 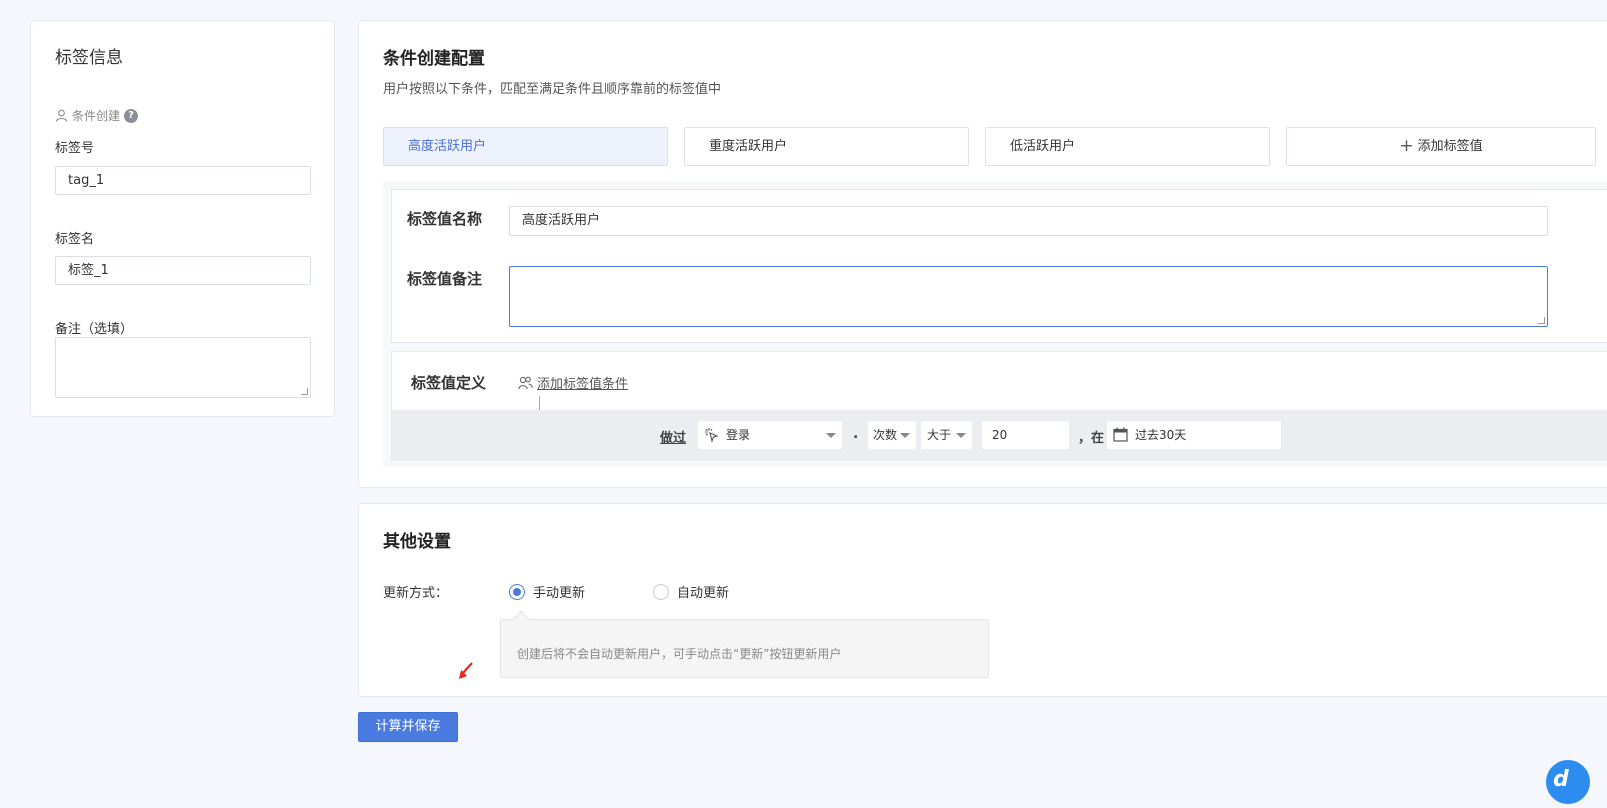 I want to click on annotation-arrow-icon, so click(x=466, y=670).